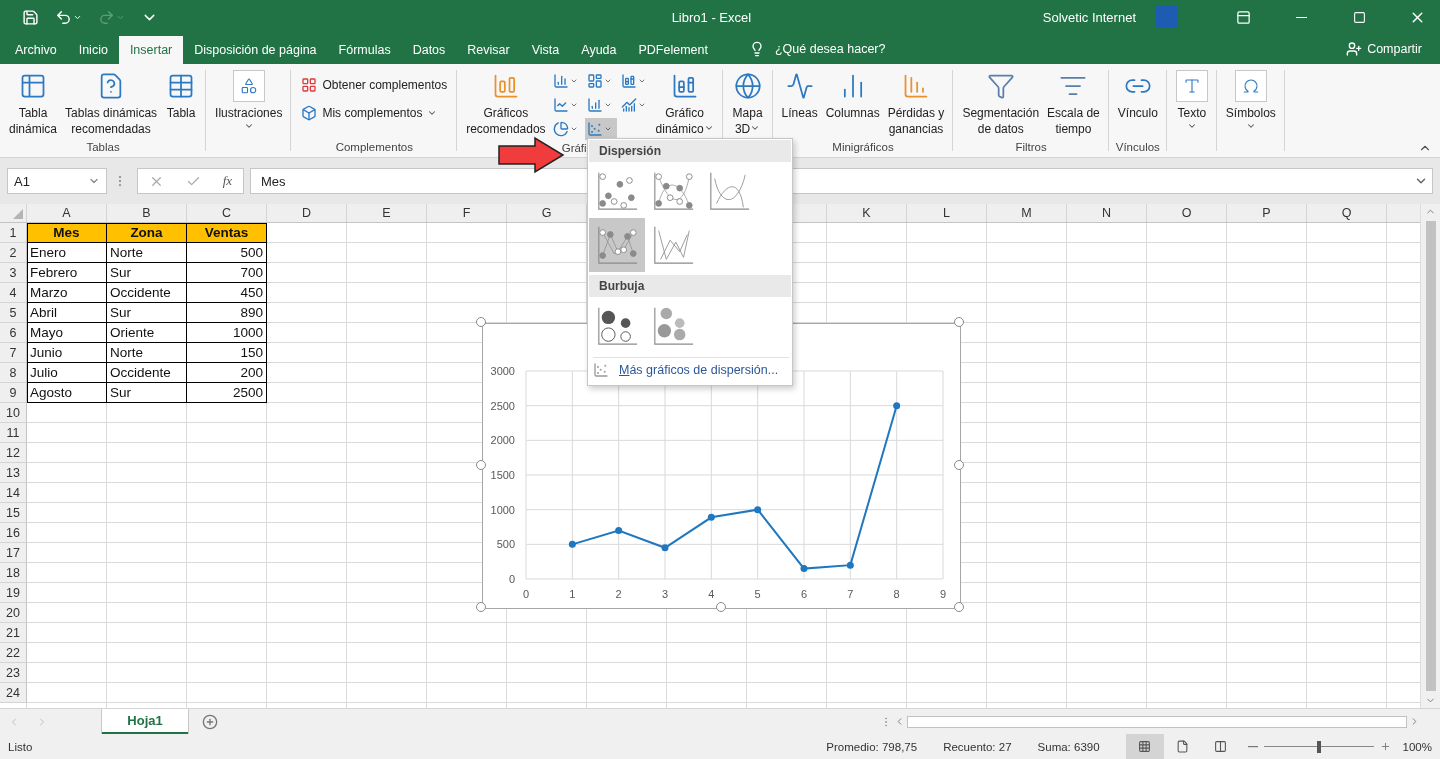 This screenshot has width=1440, height=759. What do you see at coordinates (600, 129) in the screenshot?
I see `chart-type-button` at bounding box center [600, 129].